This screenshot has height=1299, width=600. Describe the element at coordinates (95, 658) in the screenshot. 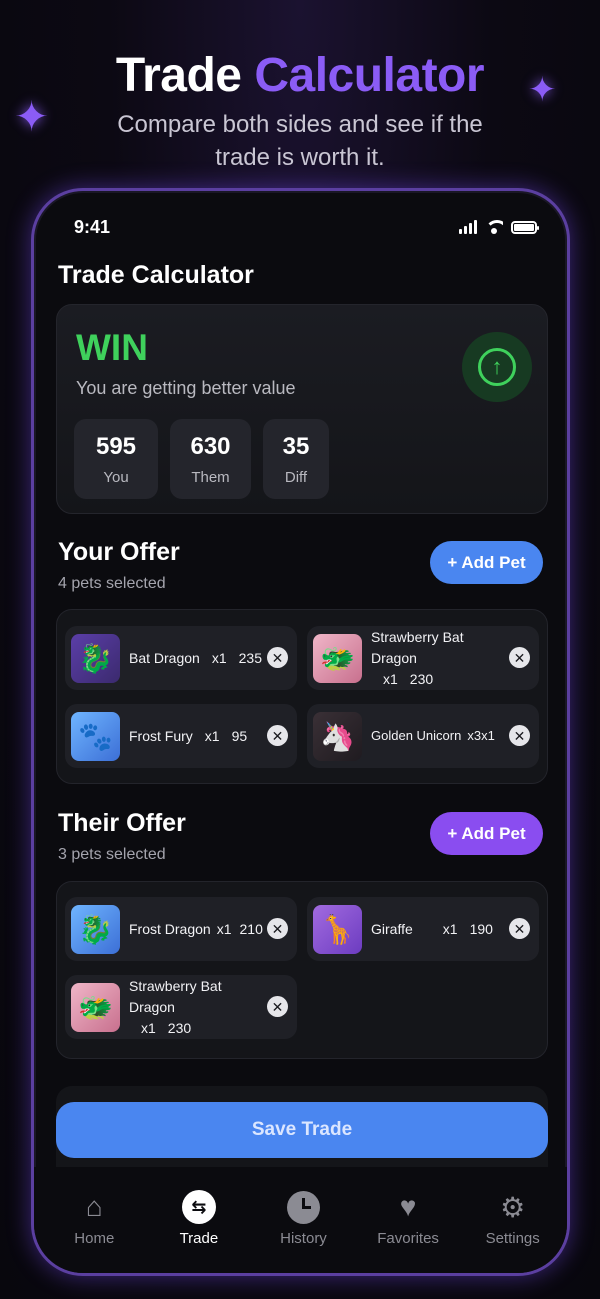

I see `bat-dragon-icon: 🐉` at that location.